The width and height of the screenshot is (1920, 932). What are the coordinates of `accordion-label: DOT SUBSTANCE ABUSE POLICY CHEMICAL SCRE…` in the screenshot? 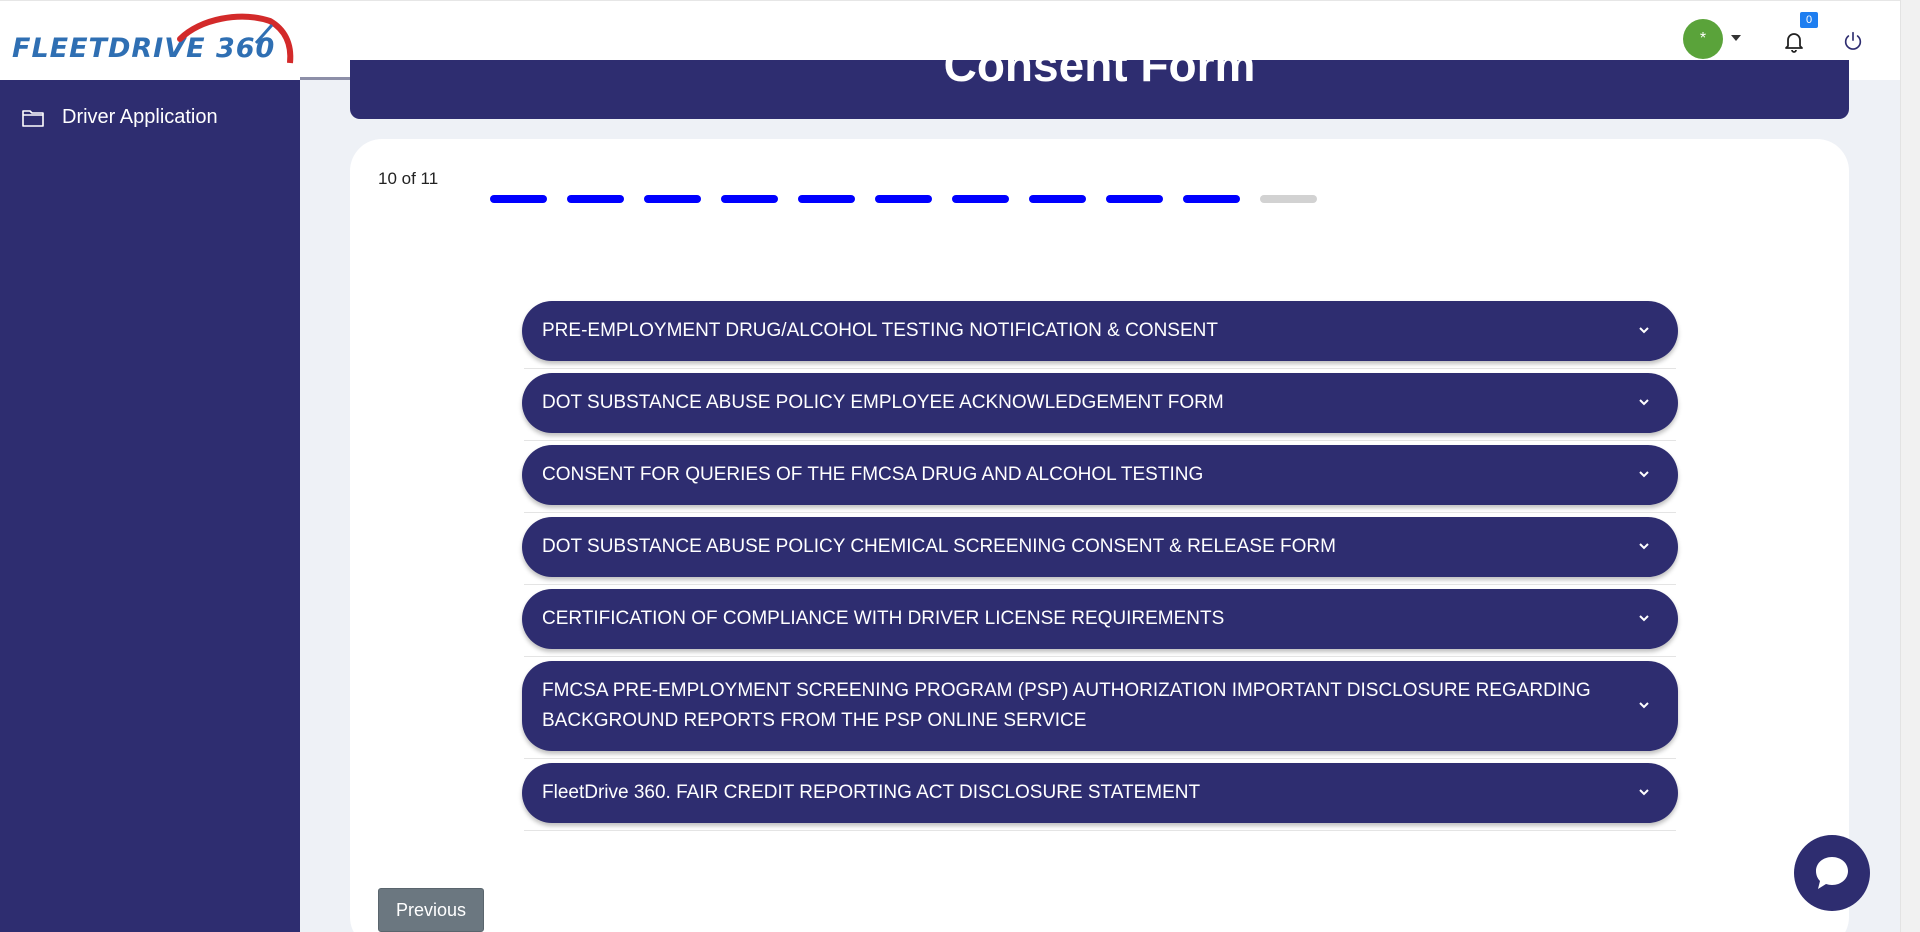 It's located at (939, 546).